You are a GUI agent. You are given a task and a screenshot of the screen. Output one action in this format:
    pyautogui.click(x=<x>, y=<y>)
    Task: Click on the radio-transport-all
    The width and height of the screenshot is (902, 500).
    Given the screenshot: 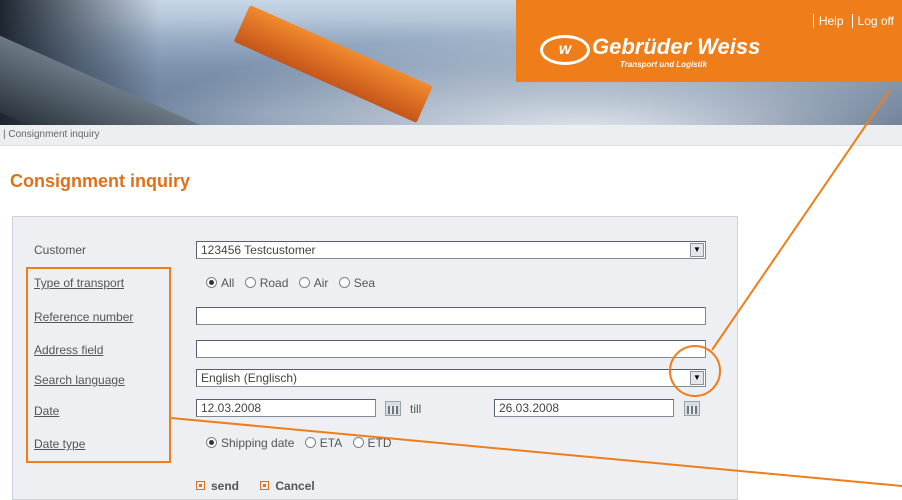 What is the action you would take?
    pyautogui.click(x=211, y=282)
    